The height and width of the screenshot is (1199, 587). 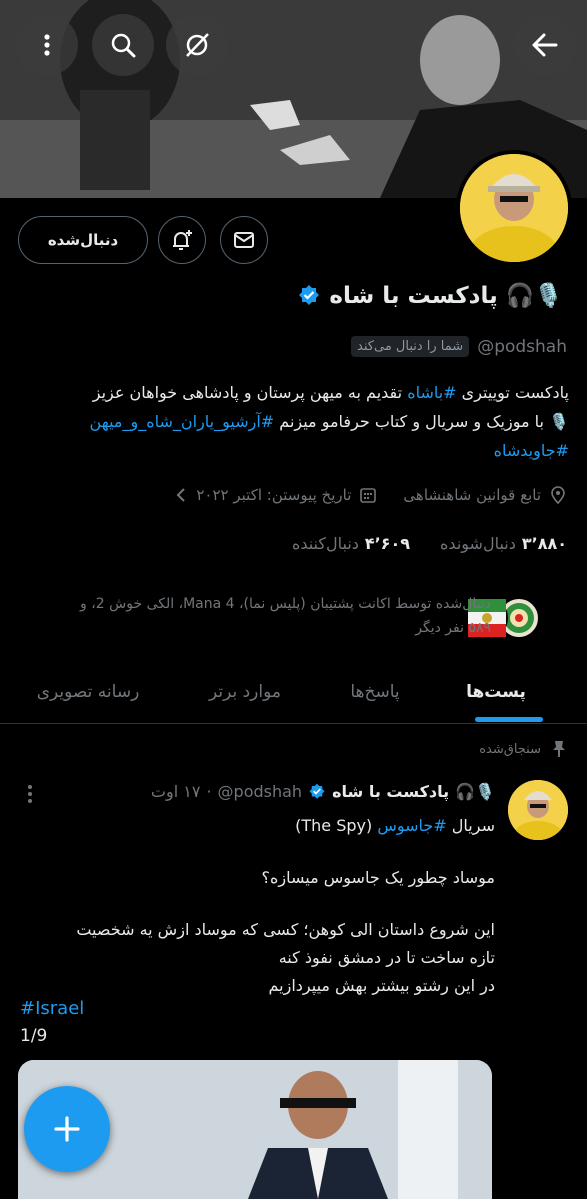 What do you see at coordinates (182, 421) in the screenshot?
I see `hashtag-link: #آرشیو_یاران_شاه_و_میهن` at bounding box center [182, 421].